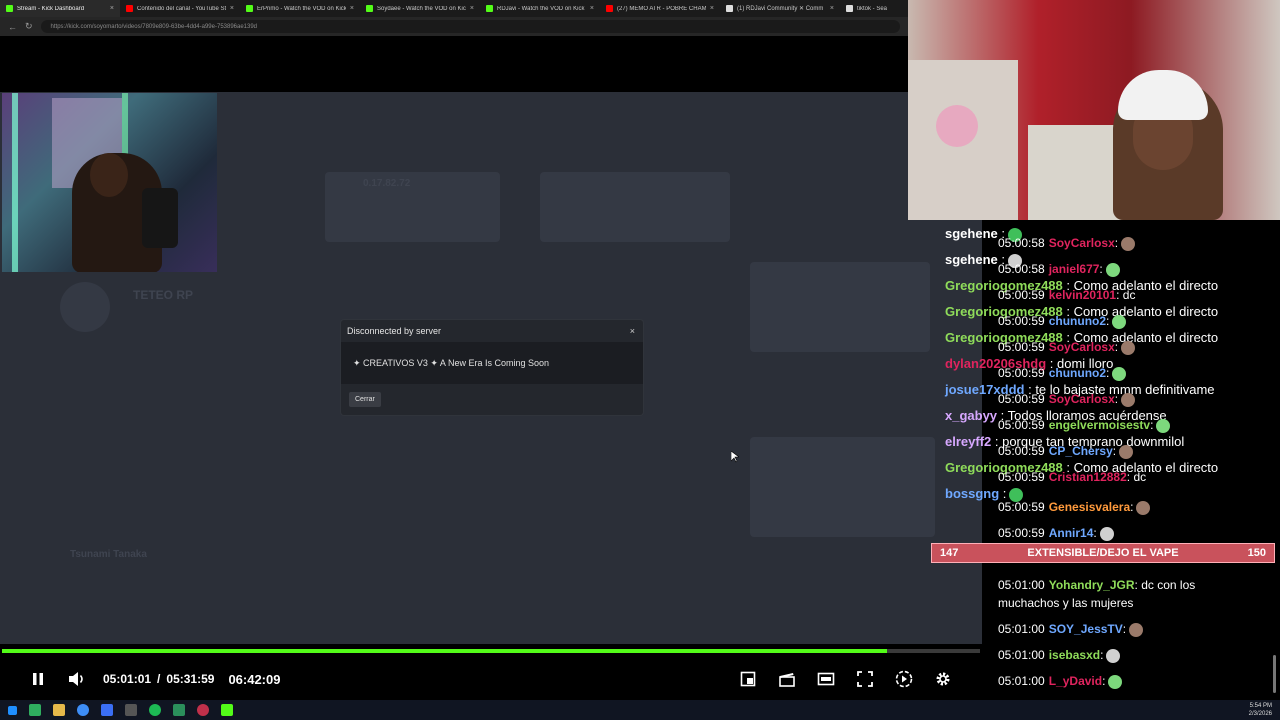 This screenshot has height=720, width=1280. What do you see at coordinates (180, 8) in the screenshot?
I see `browser-tab: Contenido del canal - YouTube St ×` at bounding box center [180, 8].